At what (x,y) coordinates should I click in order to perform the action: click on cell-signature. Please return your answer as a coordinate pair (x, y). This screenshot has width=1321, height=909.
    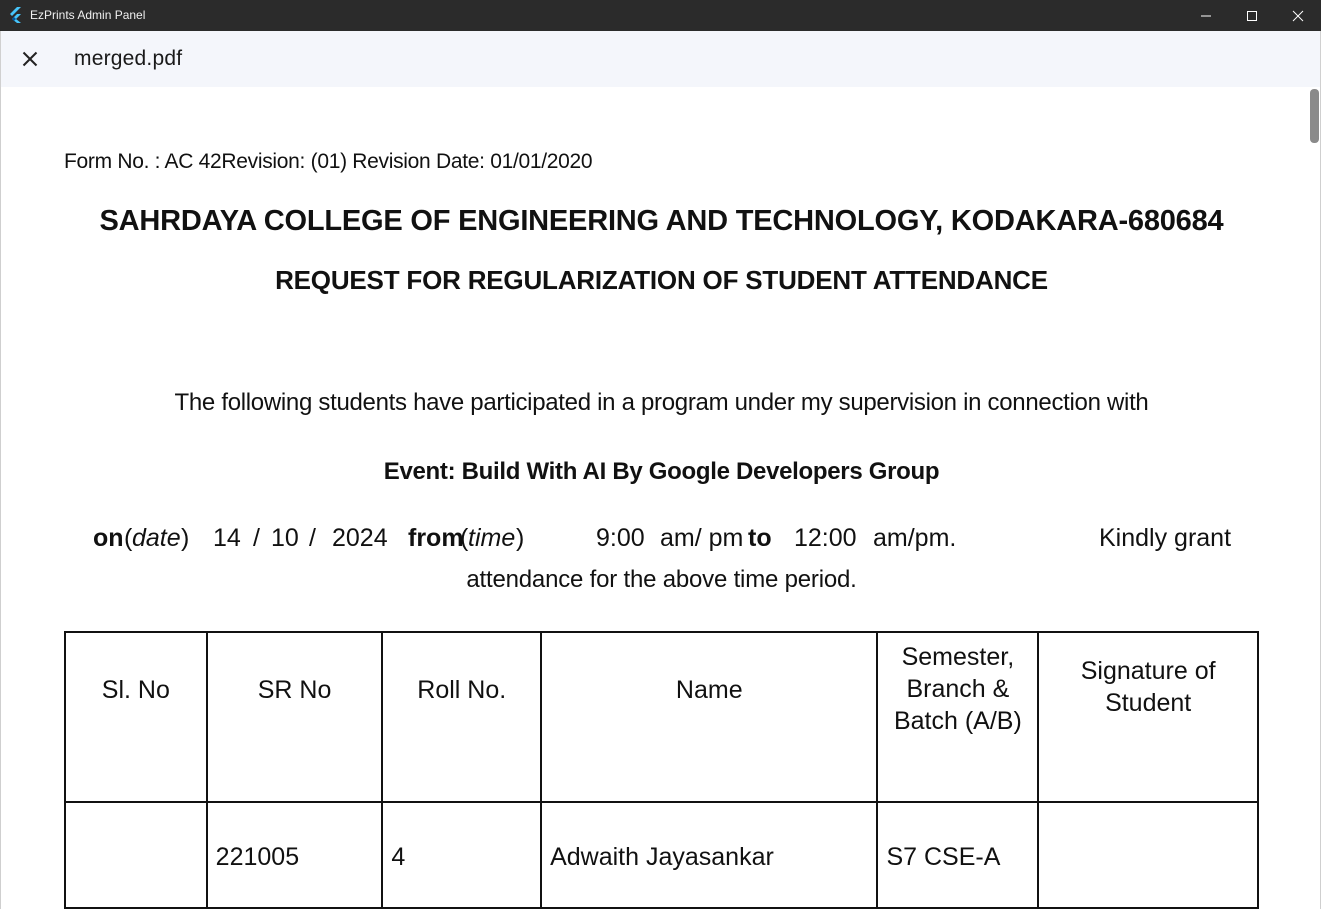
    Looking at the image, I should click on (1148, 855).